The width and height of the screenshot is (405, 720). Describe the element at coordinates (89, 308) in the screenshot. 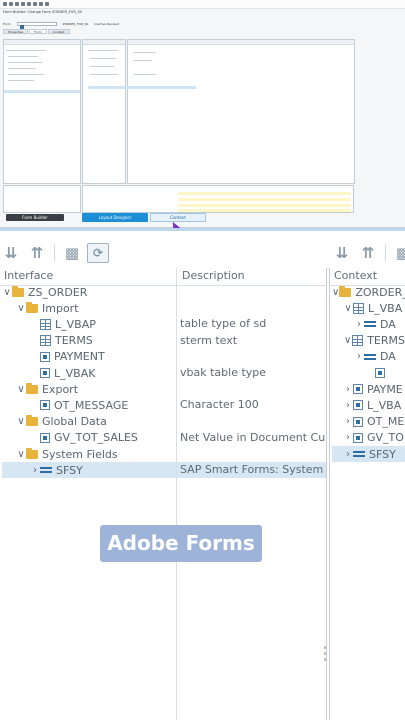

I see `interface-tree-row: ∨ Import` at that location.